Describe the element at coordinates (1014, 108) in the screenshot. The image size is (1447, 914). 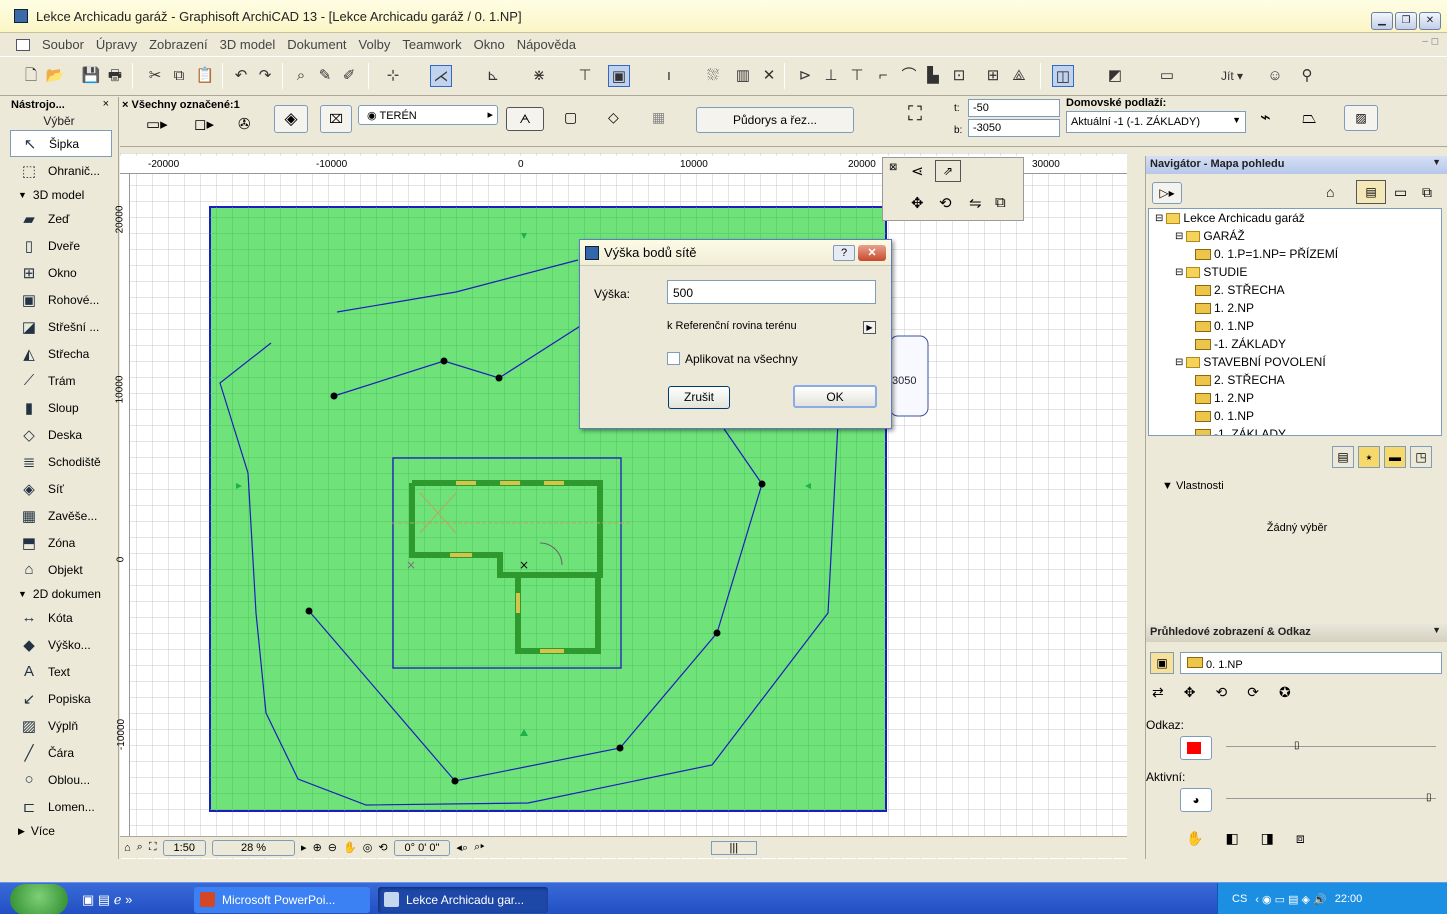
I see `top-offset-field: -50` at that location.